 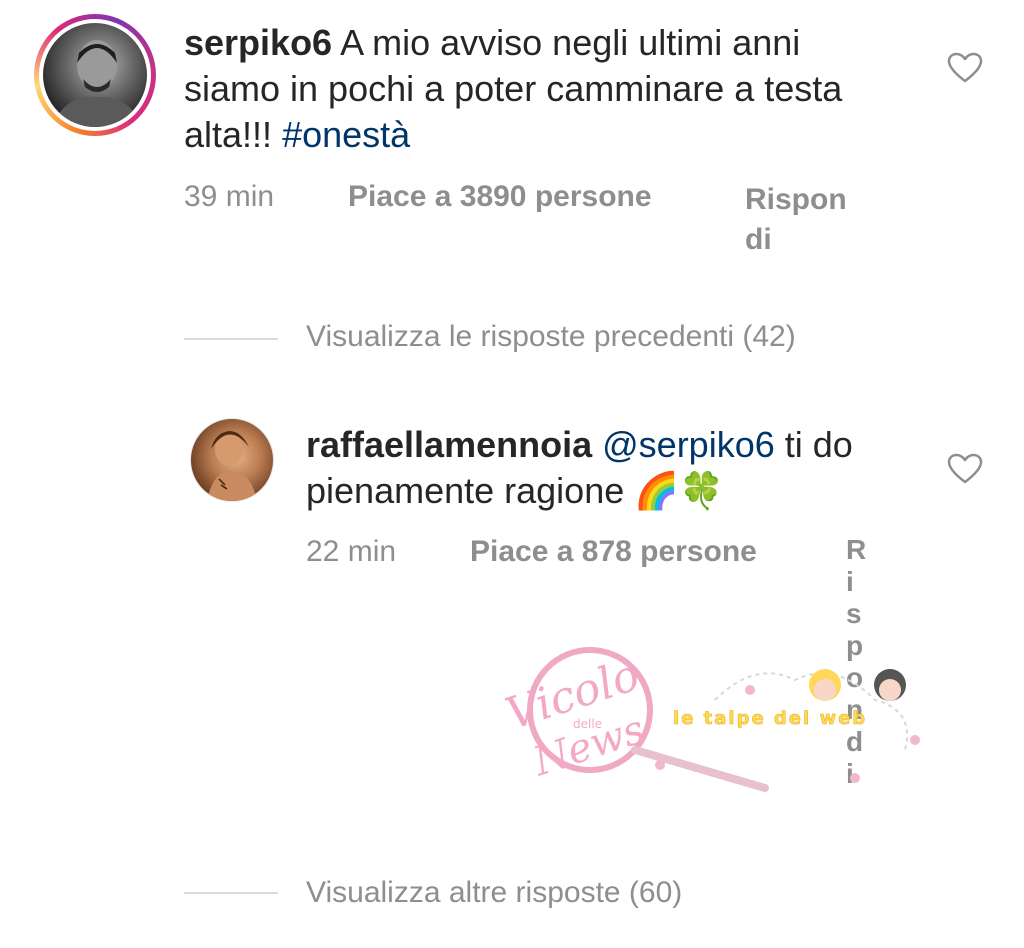 I want to click on watermark-logo: Vicolo delle News le talpe del web, so click(x=710, y=719).